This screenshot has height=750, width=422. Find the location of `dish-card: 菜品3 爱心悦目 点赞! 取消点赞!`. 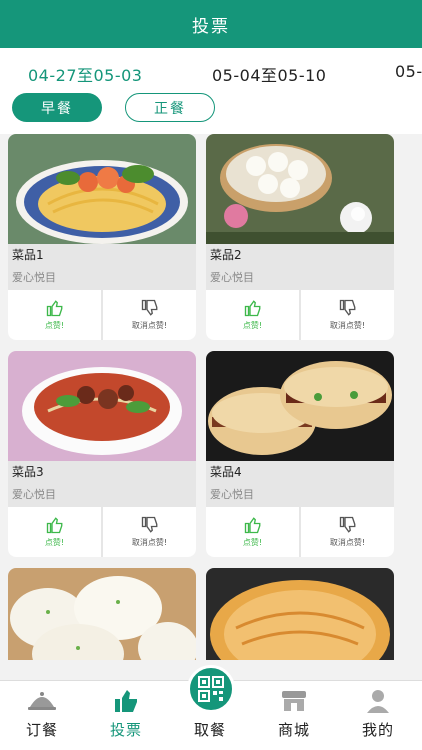

dish-card: 菜品3 爱心悦目 点赞! 取消点赞! is located at coordinates (102, 454).